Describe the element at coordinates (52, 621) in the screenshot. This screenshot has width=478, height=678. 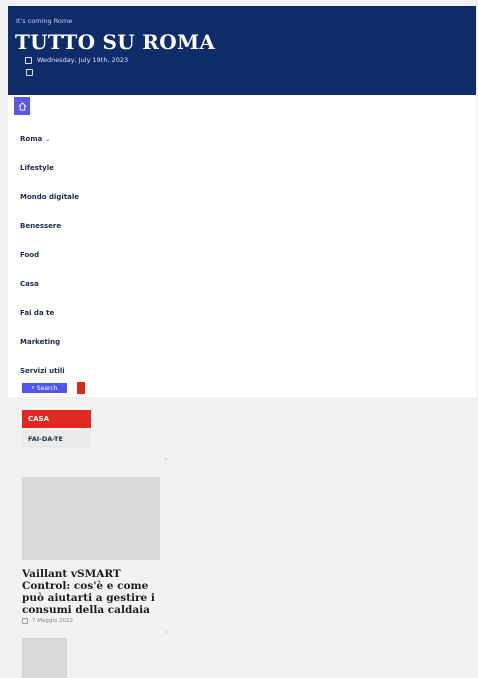
I see `article-date: 7 Maggio 2022` at that location.